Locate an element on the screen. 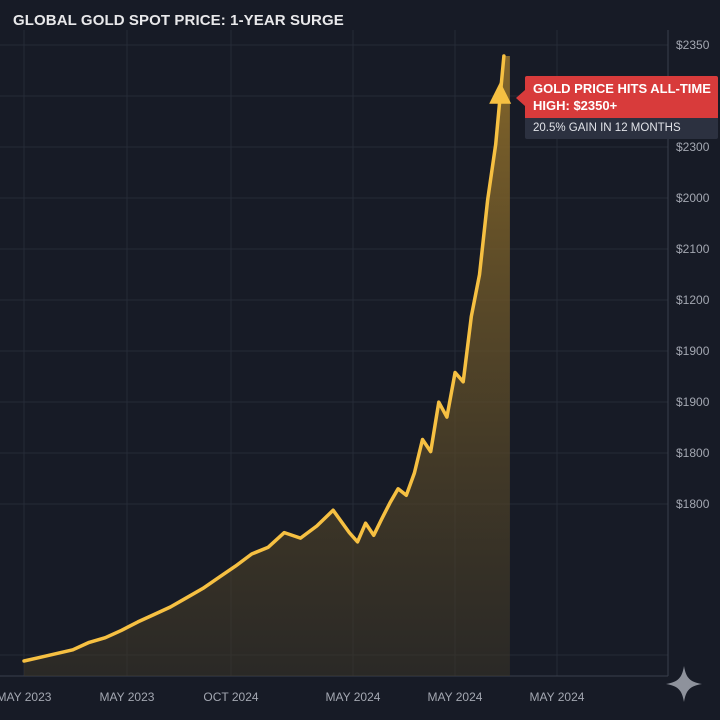 This screenshot has height=720, width=720. callout-subline: 20.5% GAIN IN 12 MONTHS is located at coordinates (621, 128).